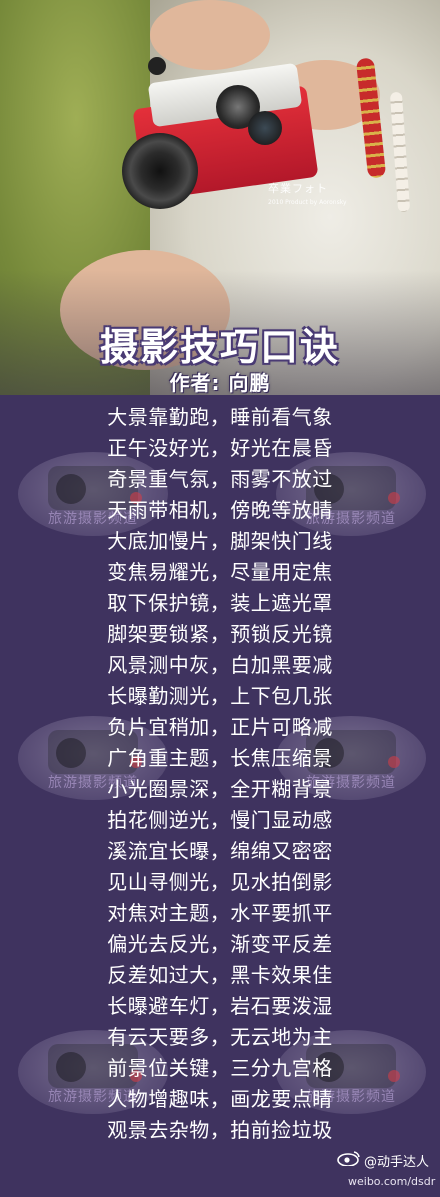 Image resolution: width=440 pixels, height=1197 pixels. Describe the element at coordinates (220, 572) in the screenshot. I see `poem-line: 变焦易耀光，尽量用定焦` at that location.